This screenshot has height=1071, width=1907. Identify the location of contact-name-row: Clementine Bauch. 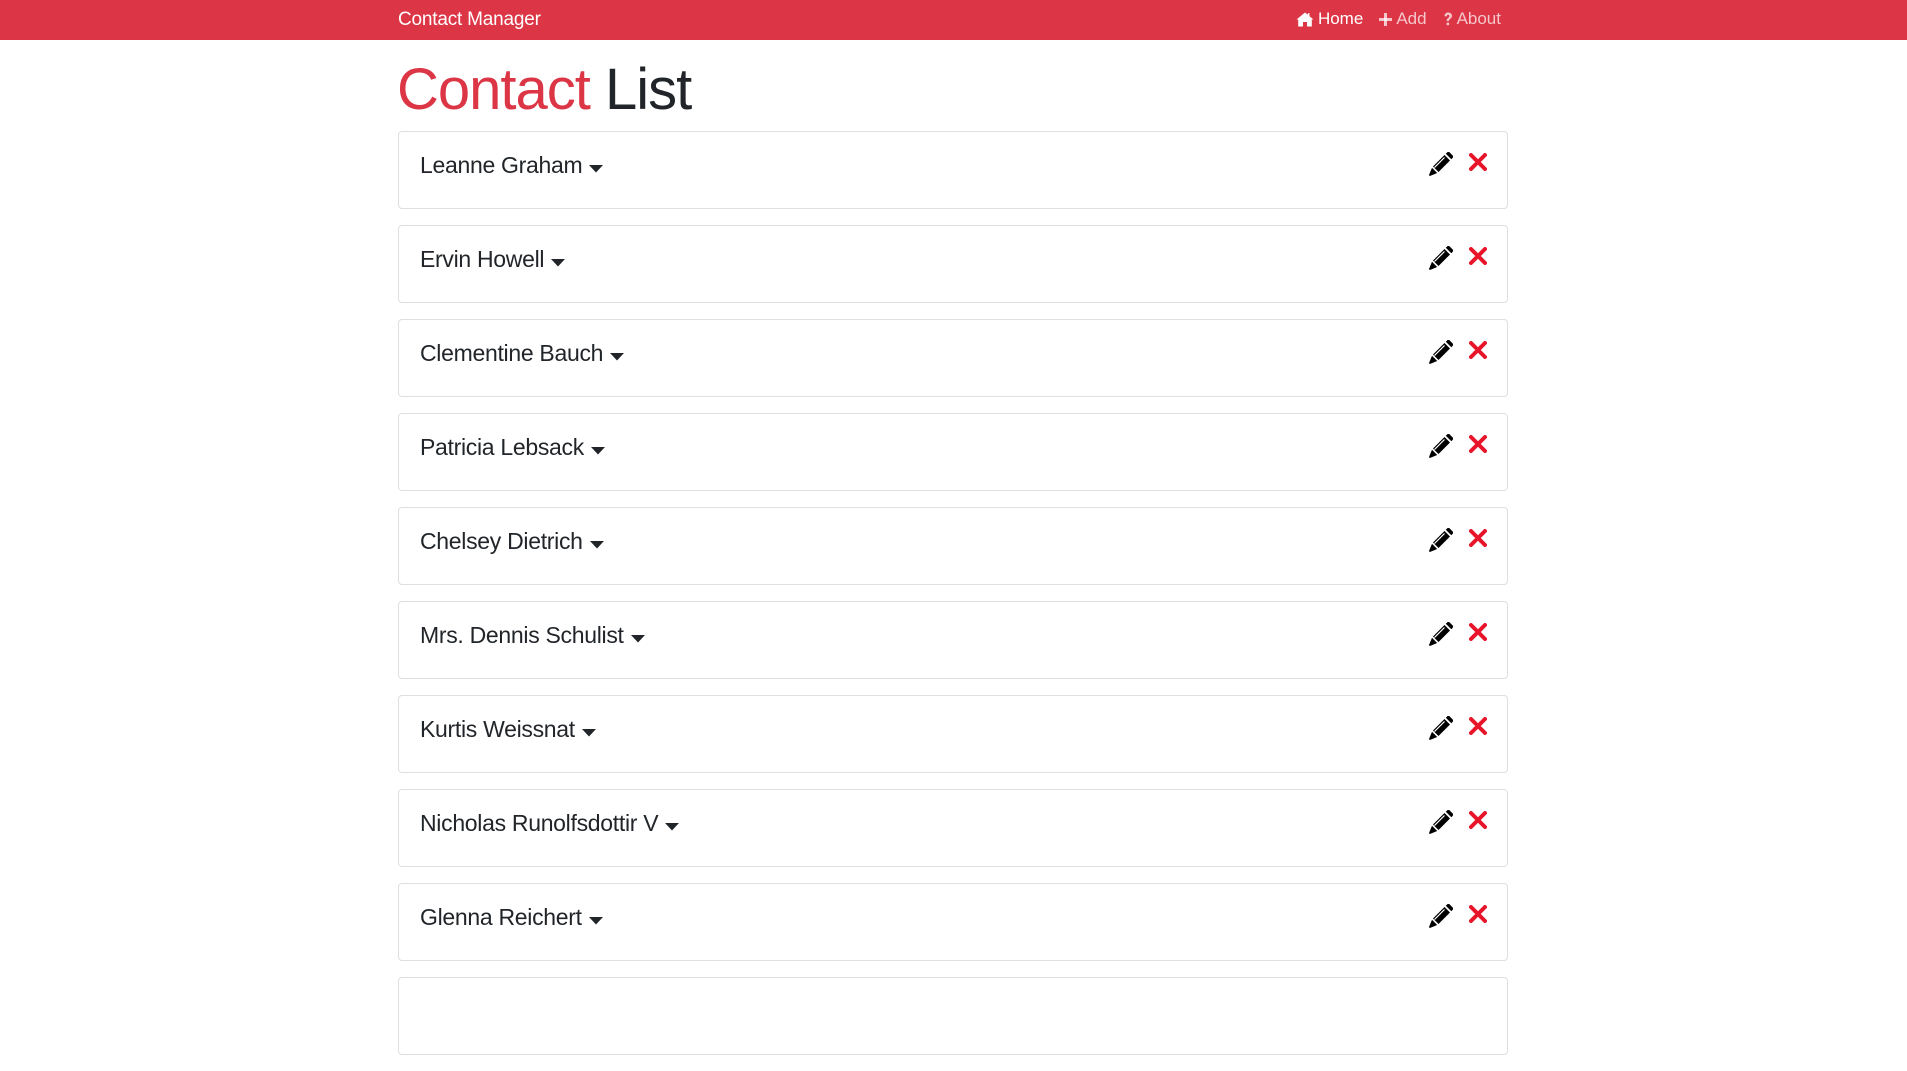
(522, 353).